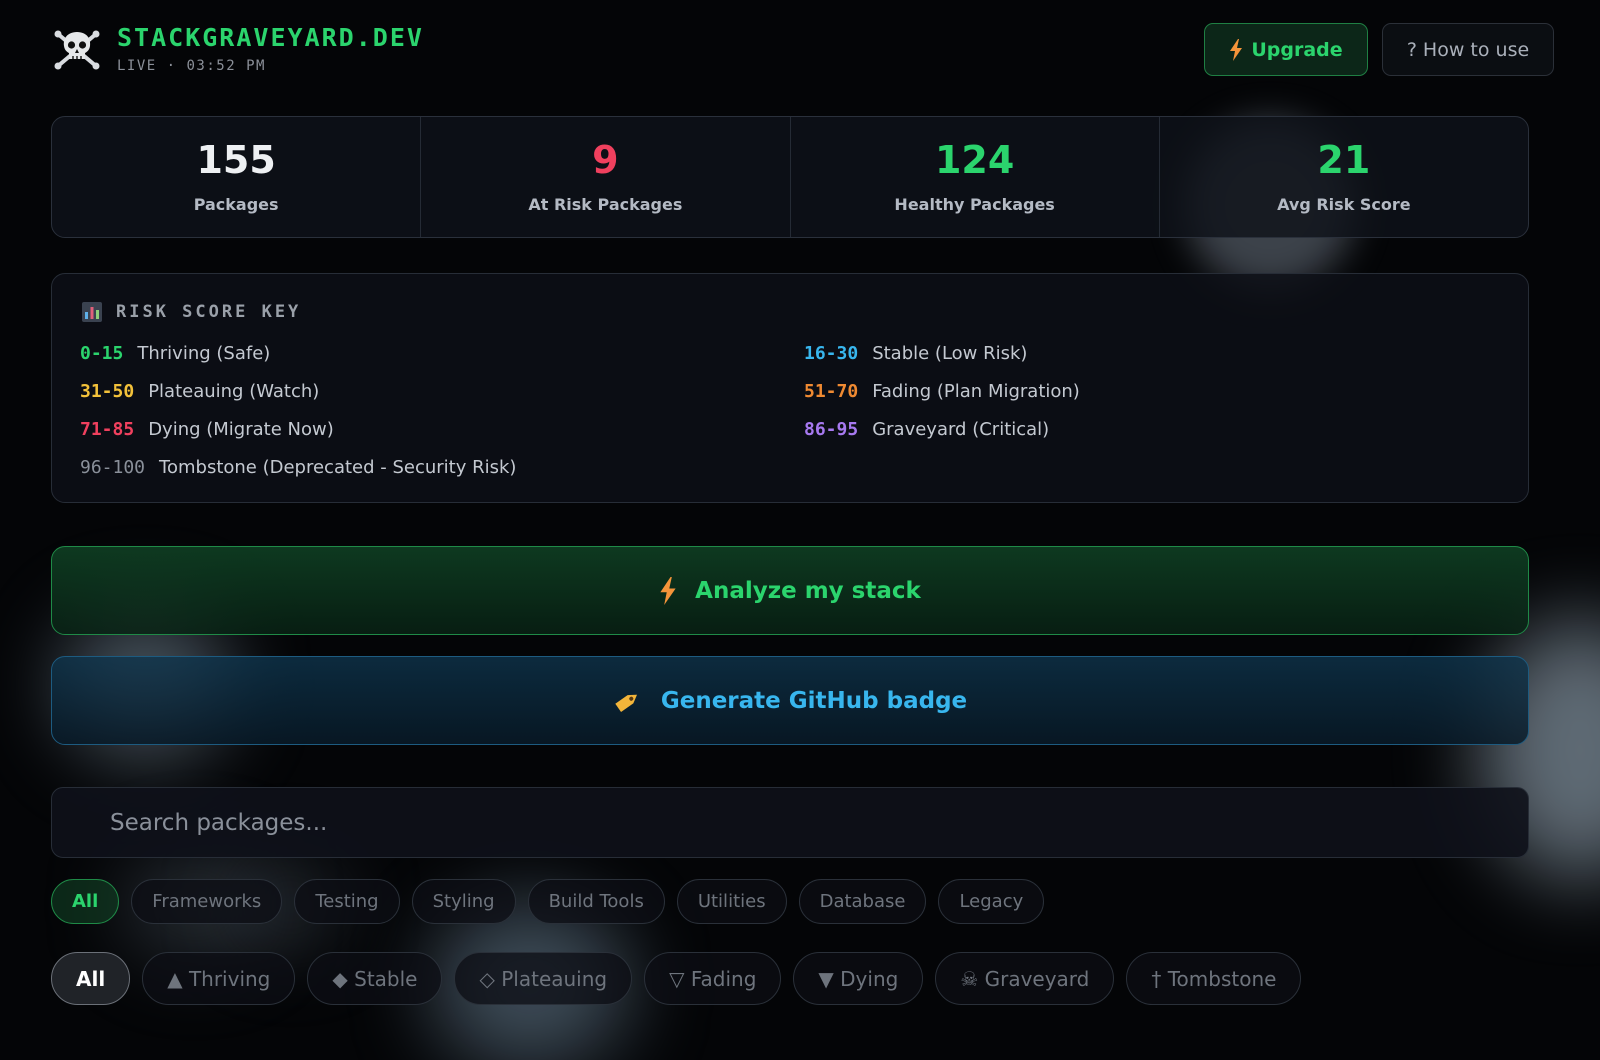  I want to click on stat-value: 155, so click(236, 159).